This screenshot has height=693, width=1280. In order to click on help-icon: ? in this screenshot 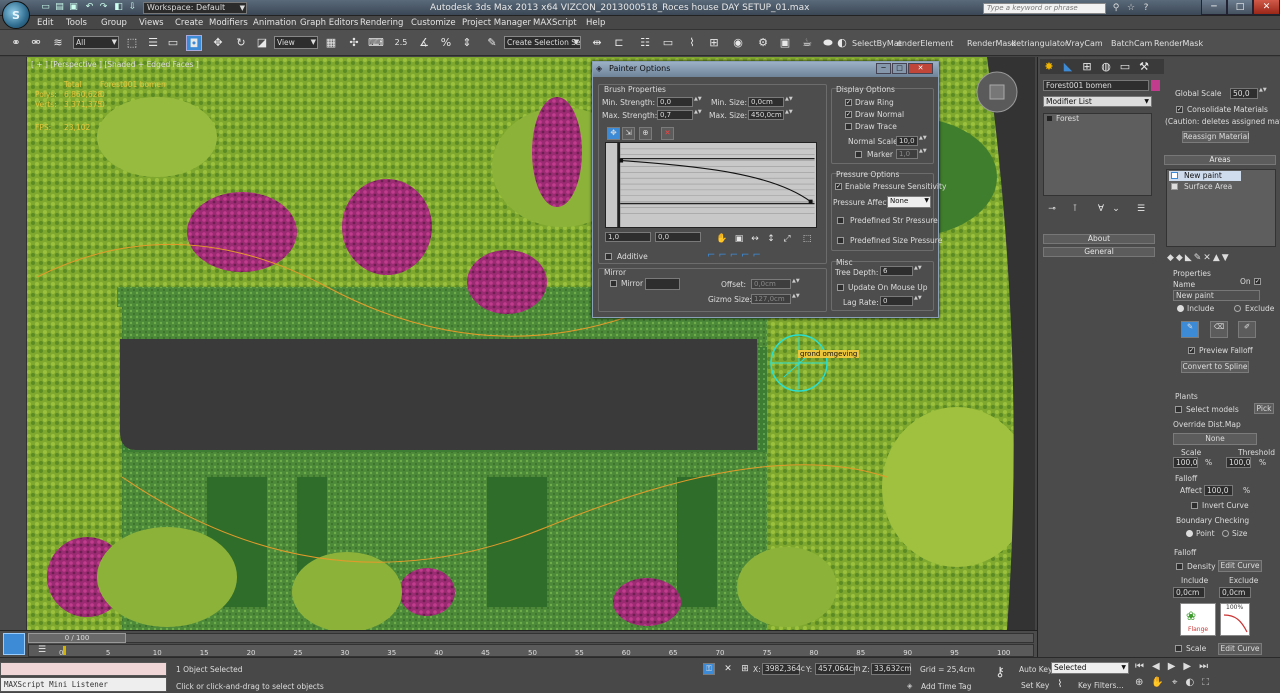, I will do `click(1146, 8)`.